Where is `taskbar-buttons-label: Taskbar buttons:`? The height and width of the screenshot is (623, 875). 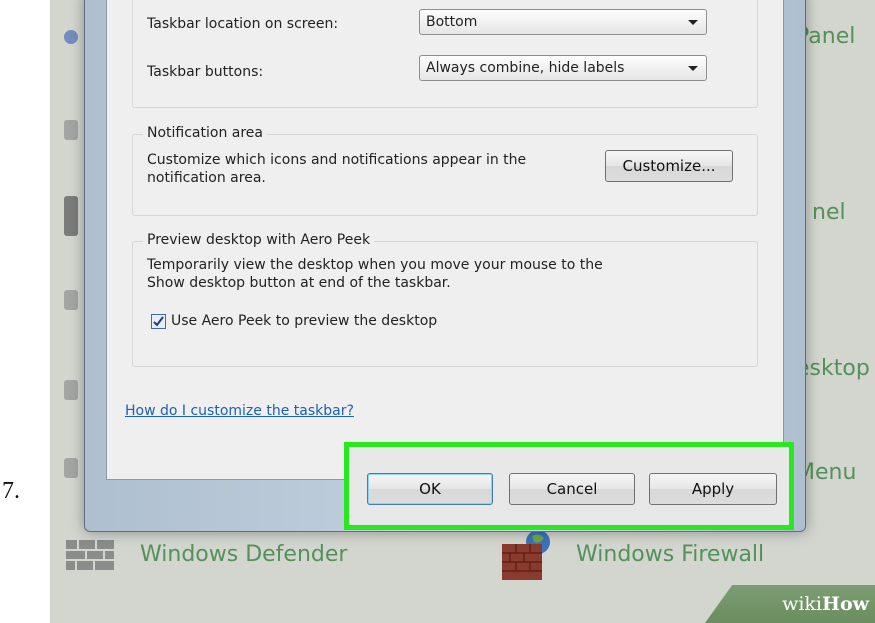 taskbar-buttons-label: Taskbar buttons: is located at coordinates (205, 72).